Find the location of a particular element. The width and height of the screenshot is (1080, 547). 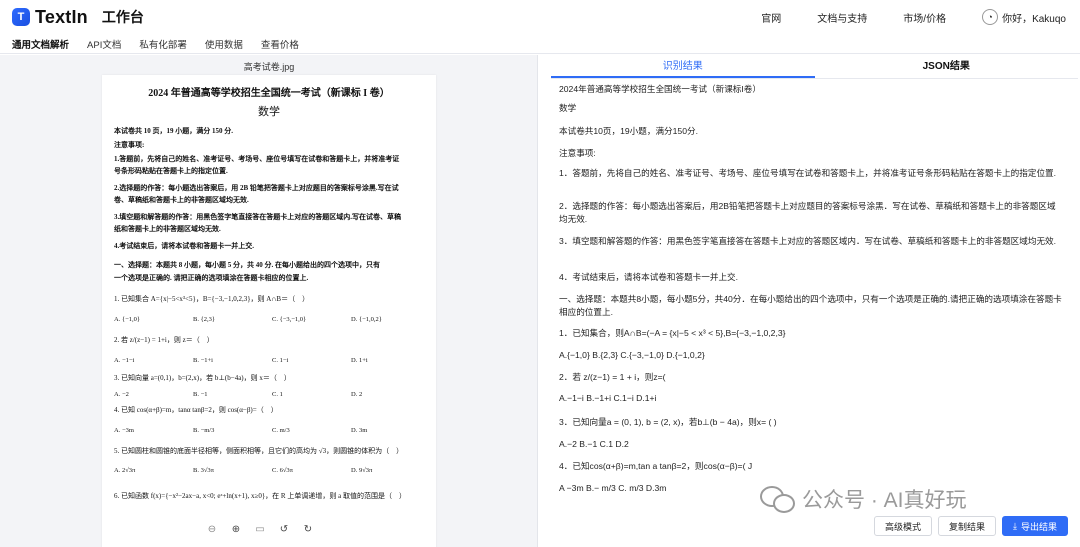

top-nav: 官网 文档与支持 市场/价格 ◔ 你好，Kakuqo is located at coordinates (920, 17).